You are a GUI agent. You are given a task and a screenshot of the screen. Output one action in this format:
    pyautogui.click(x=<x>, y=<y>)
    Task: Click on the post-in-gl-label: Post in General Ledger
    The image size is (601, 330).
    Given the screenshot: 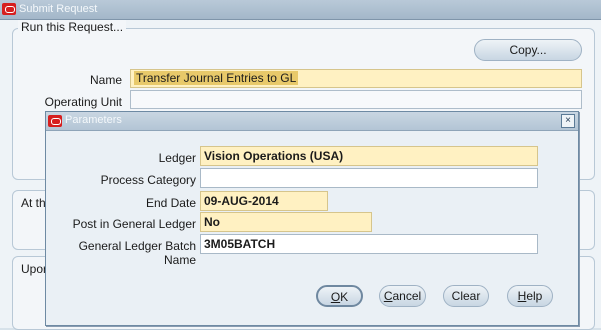 What is the action you would take?
    pyautogui.click(x=134, y=224)
    